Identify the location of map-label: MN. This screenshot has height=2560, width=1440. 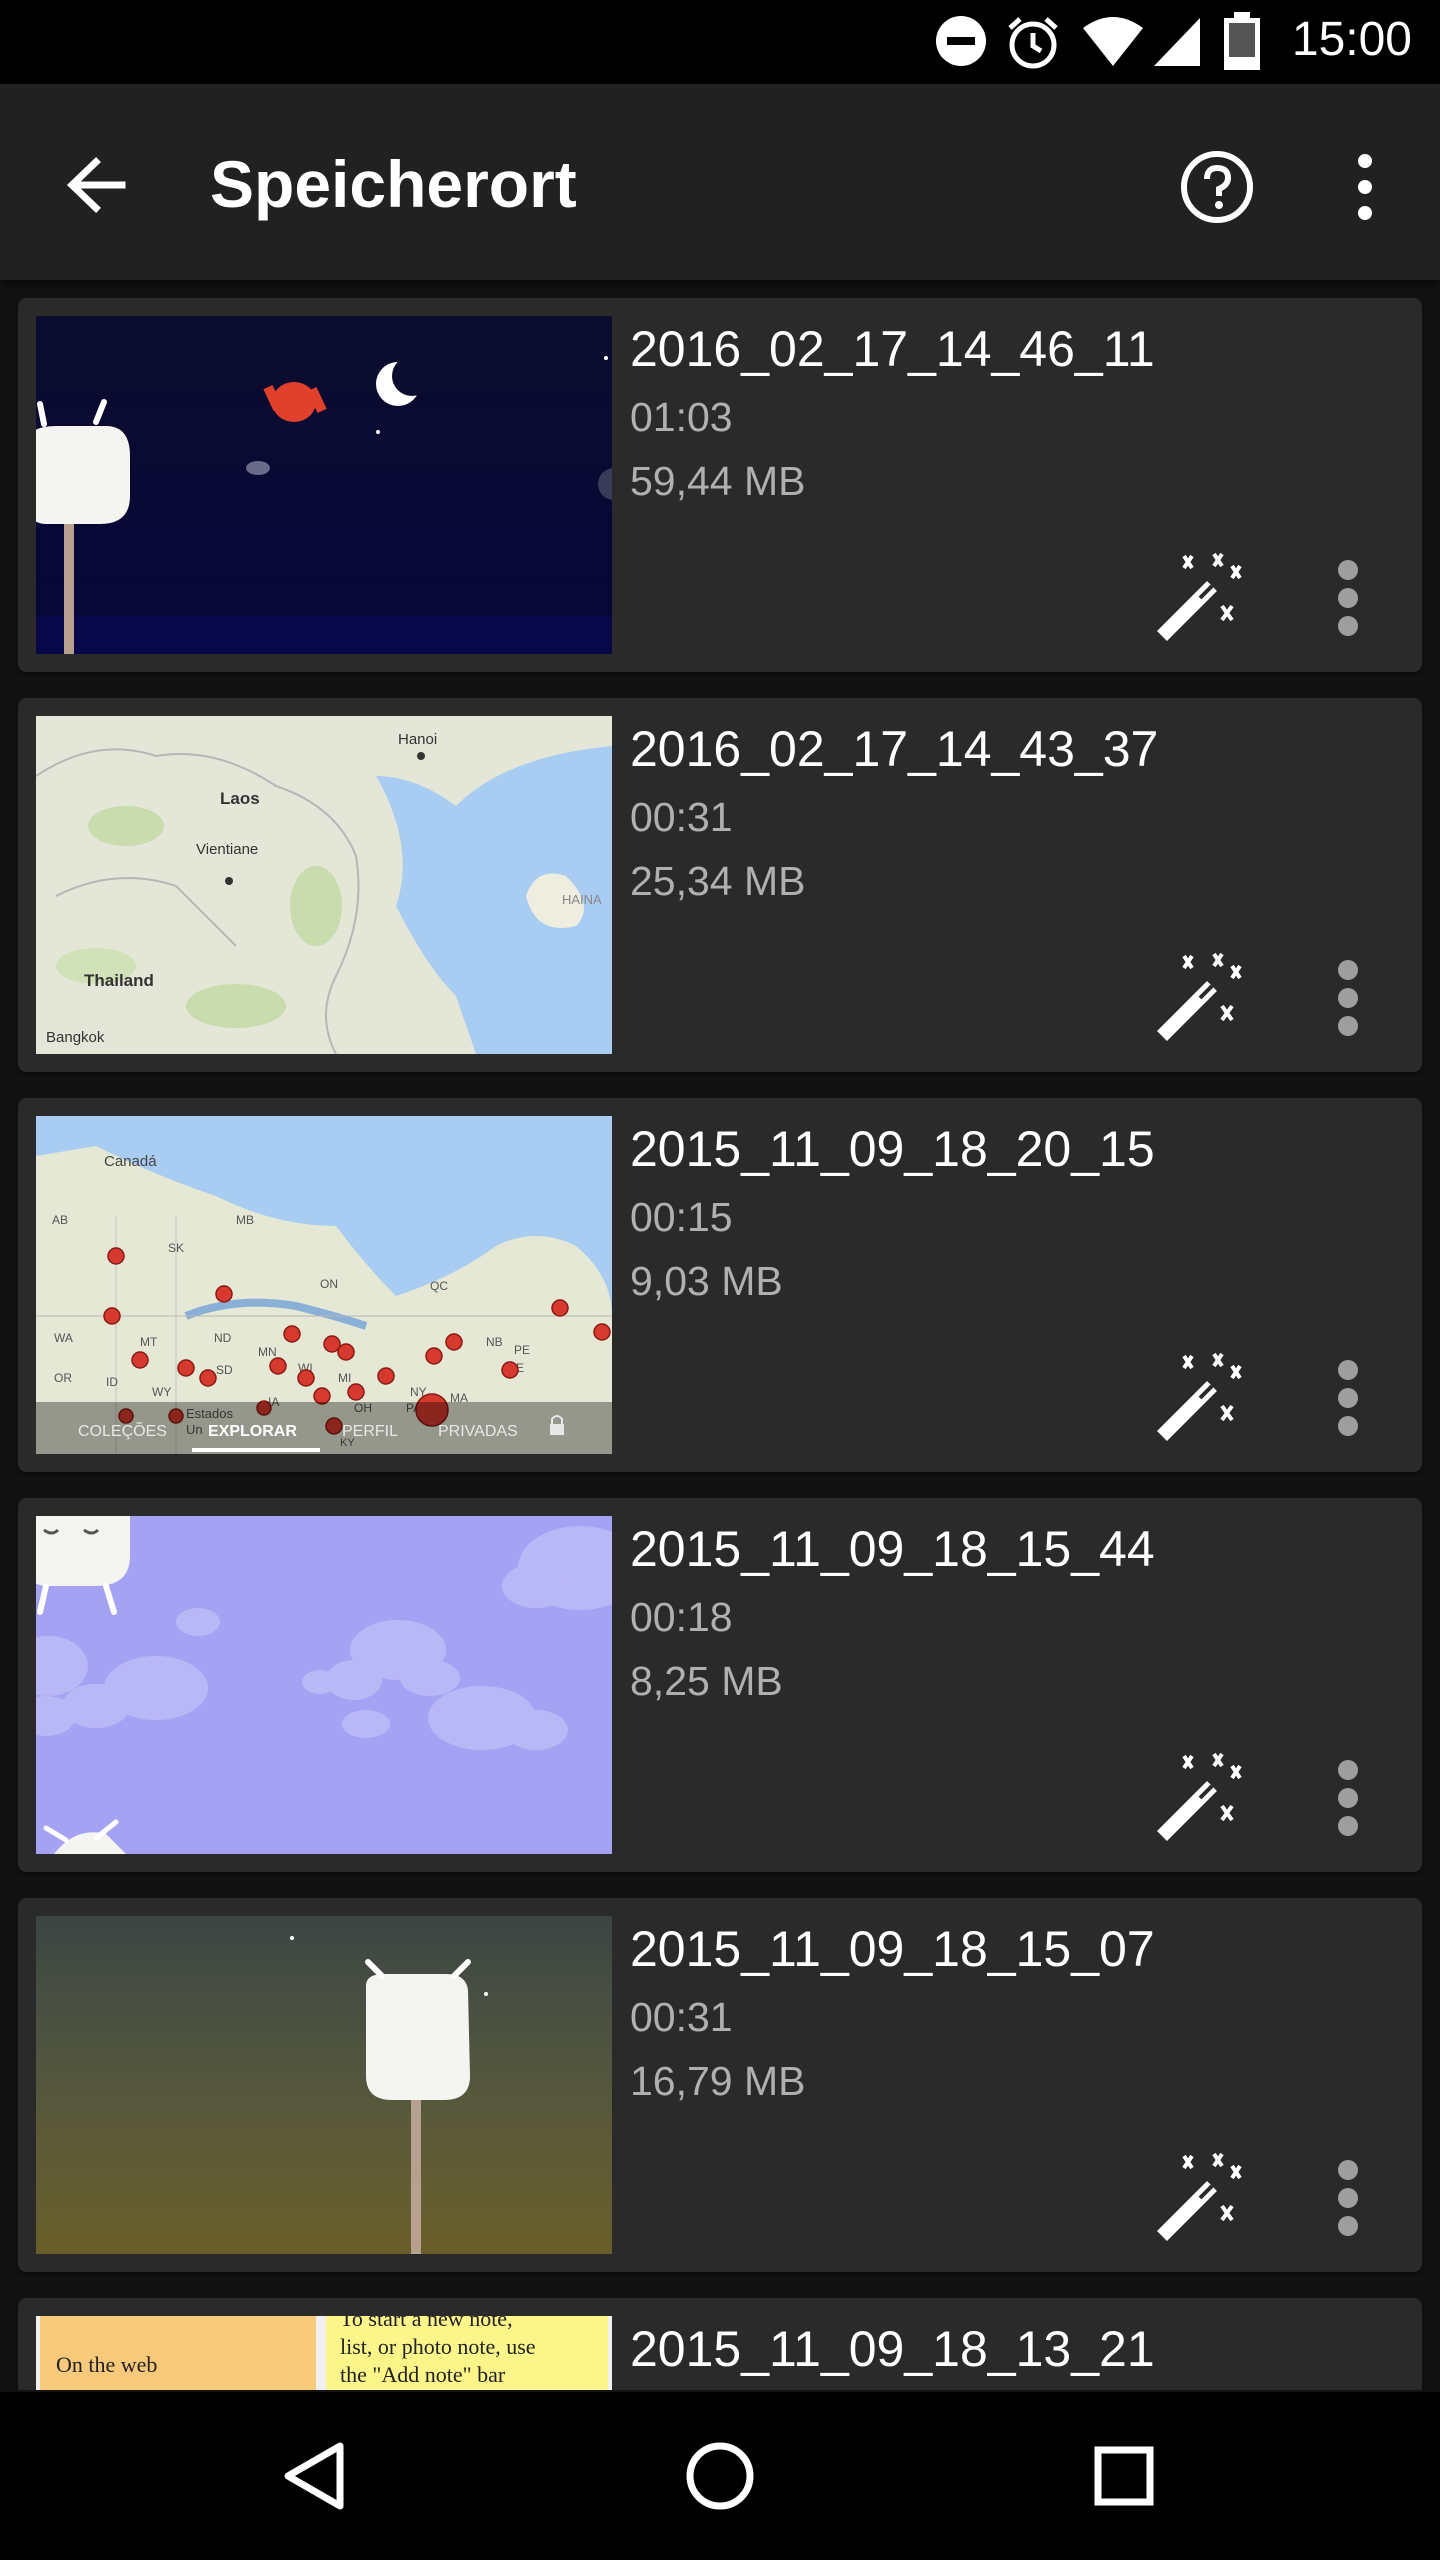
(267, 1352).